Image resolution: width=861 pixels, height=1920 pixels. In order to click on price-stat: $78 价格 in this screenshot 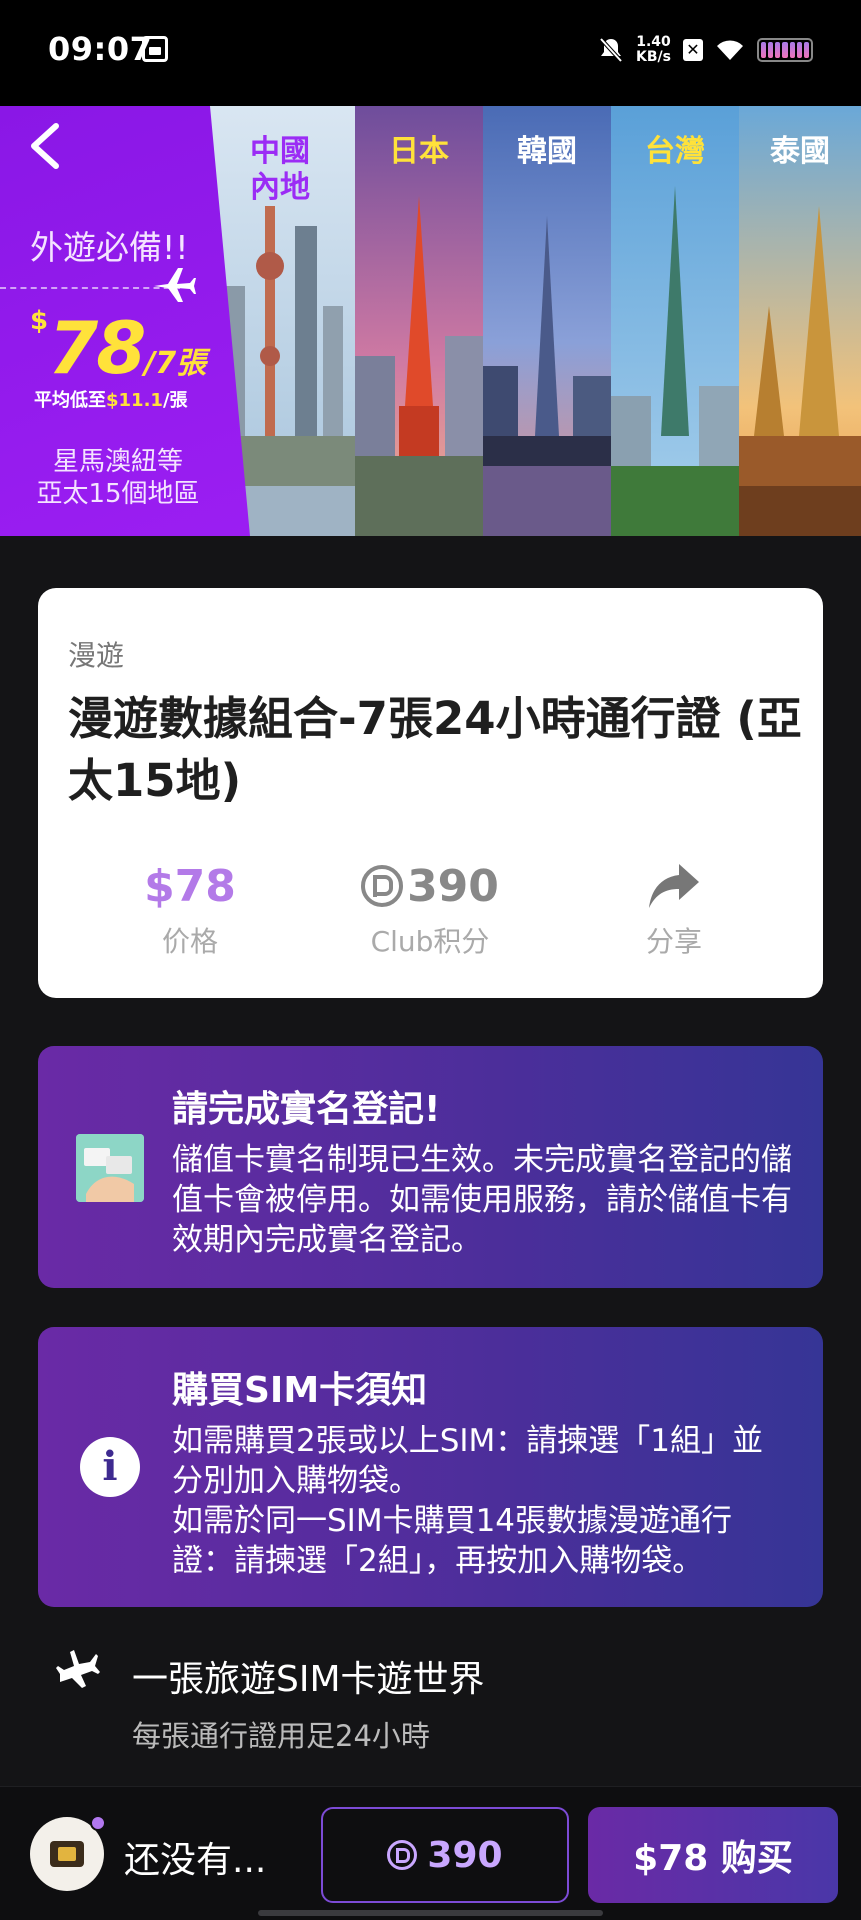, I will do `click(190, 909)`.